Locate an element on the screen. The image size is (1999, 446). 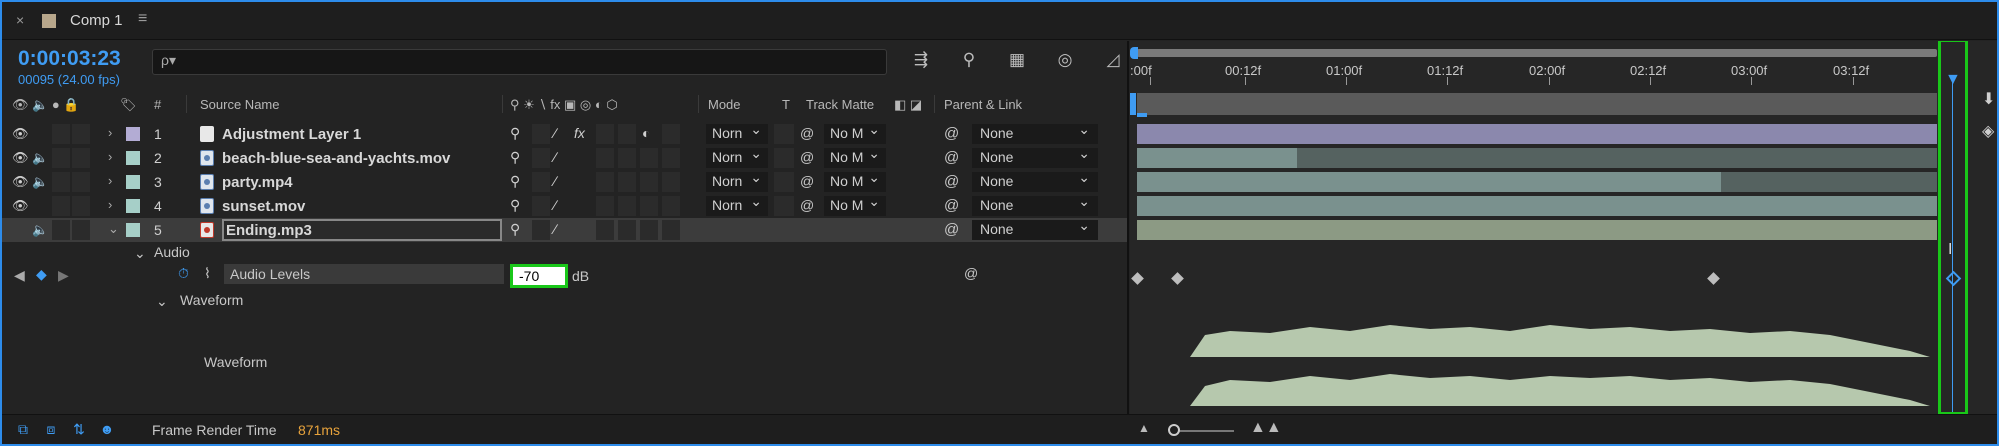
layer-name: party.mp4 is located at coordinates (257, 182).